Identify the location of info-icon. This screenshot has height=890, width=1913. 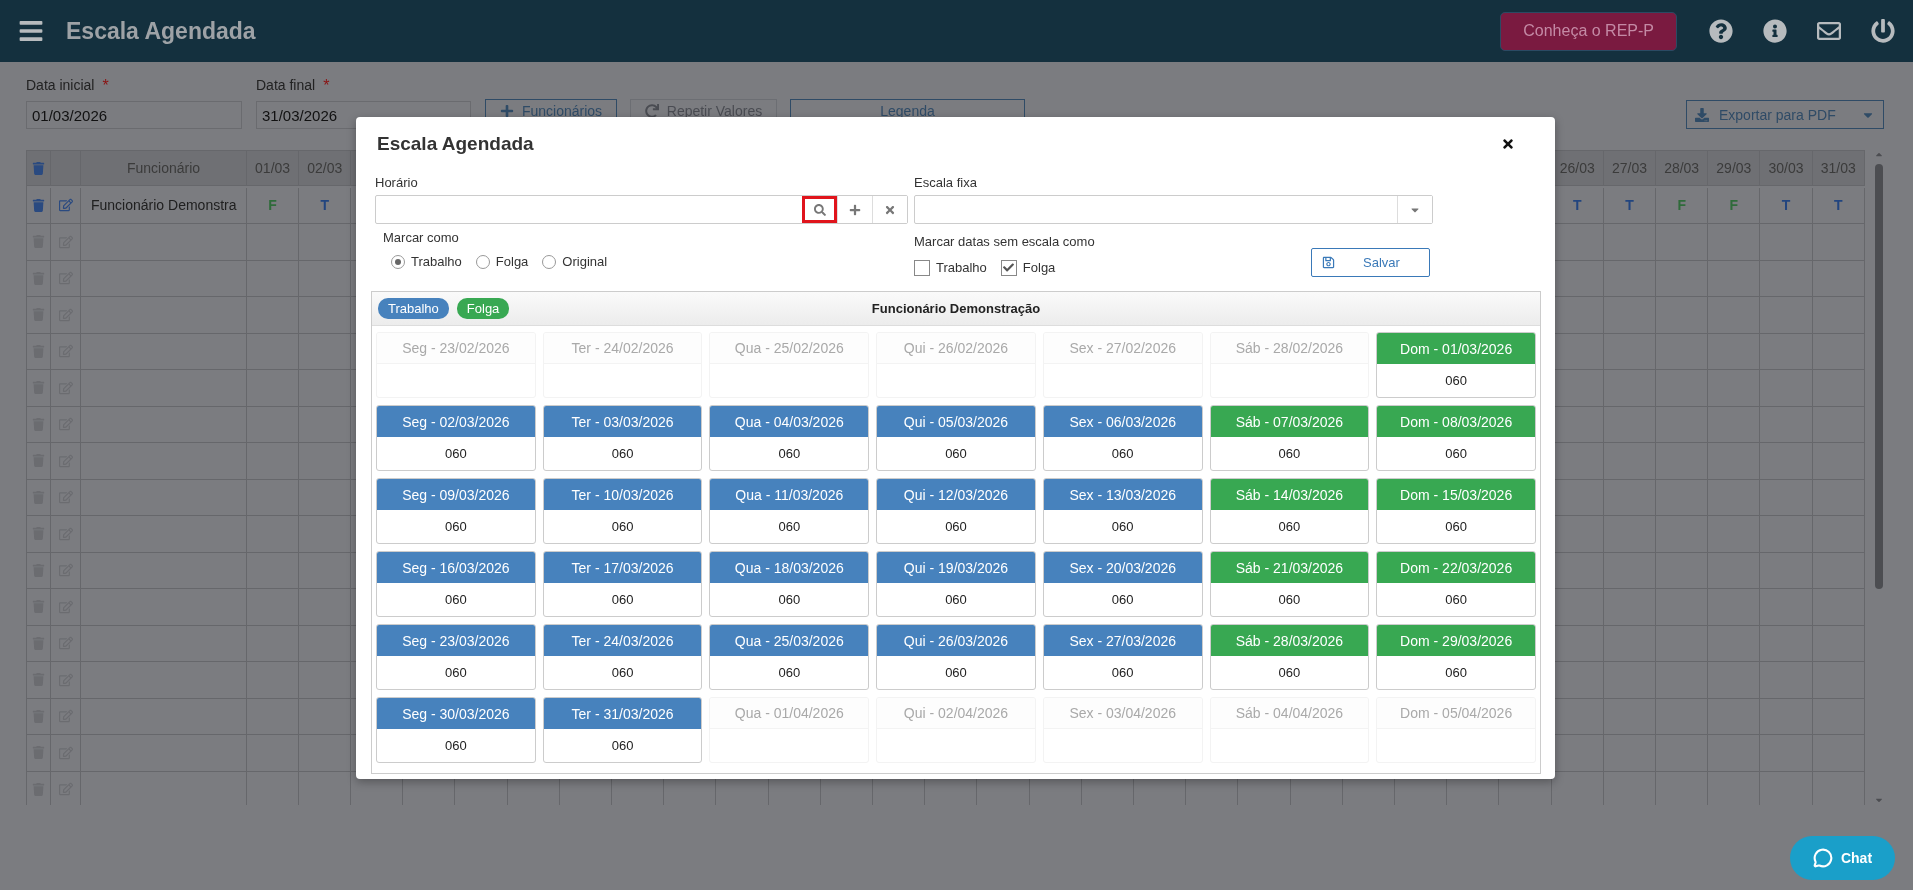
(1775, 31).